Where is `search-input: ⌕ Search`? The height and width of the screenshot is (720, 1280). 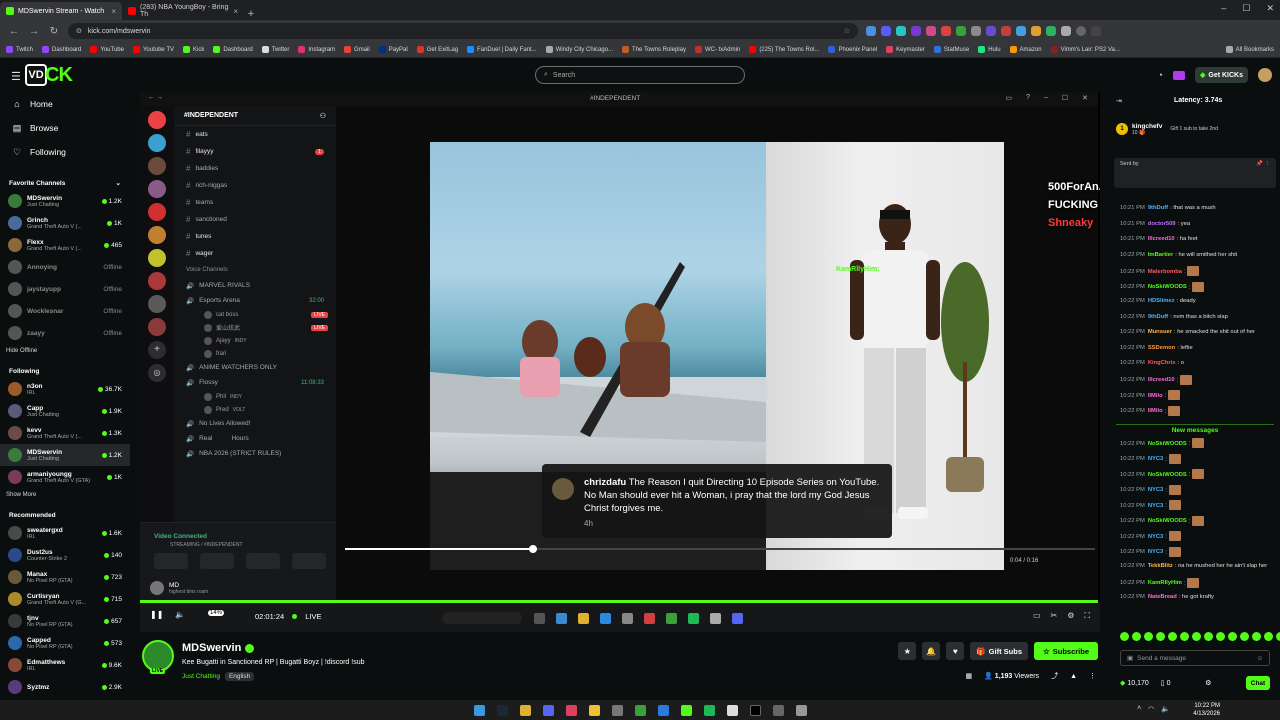
search-input: ⌕ Search is located at coordinates (640, 75).